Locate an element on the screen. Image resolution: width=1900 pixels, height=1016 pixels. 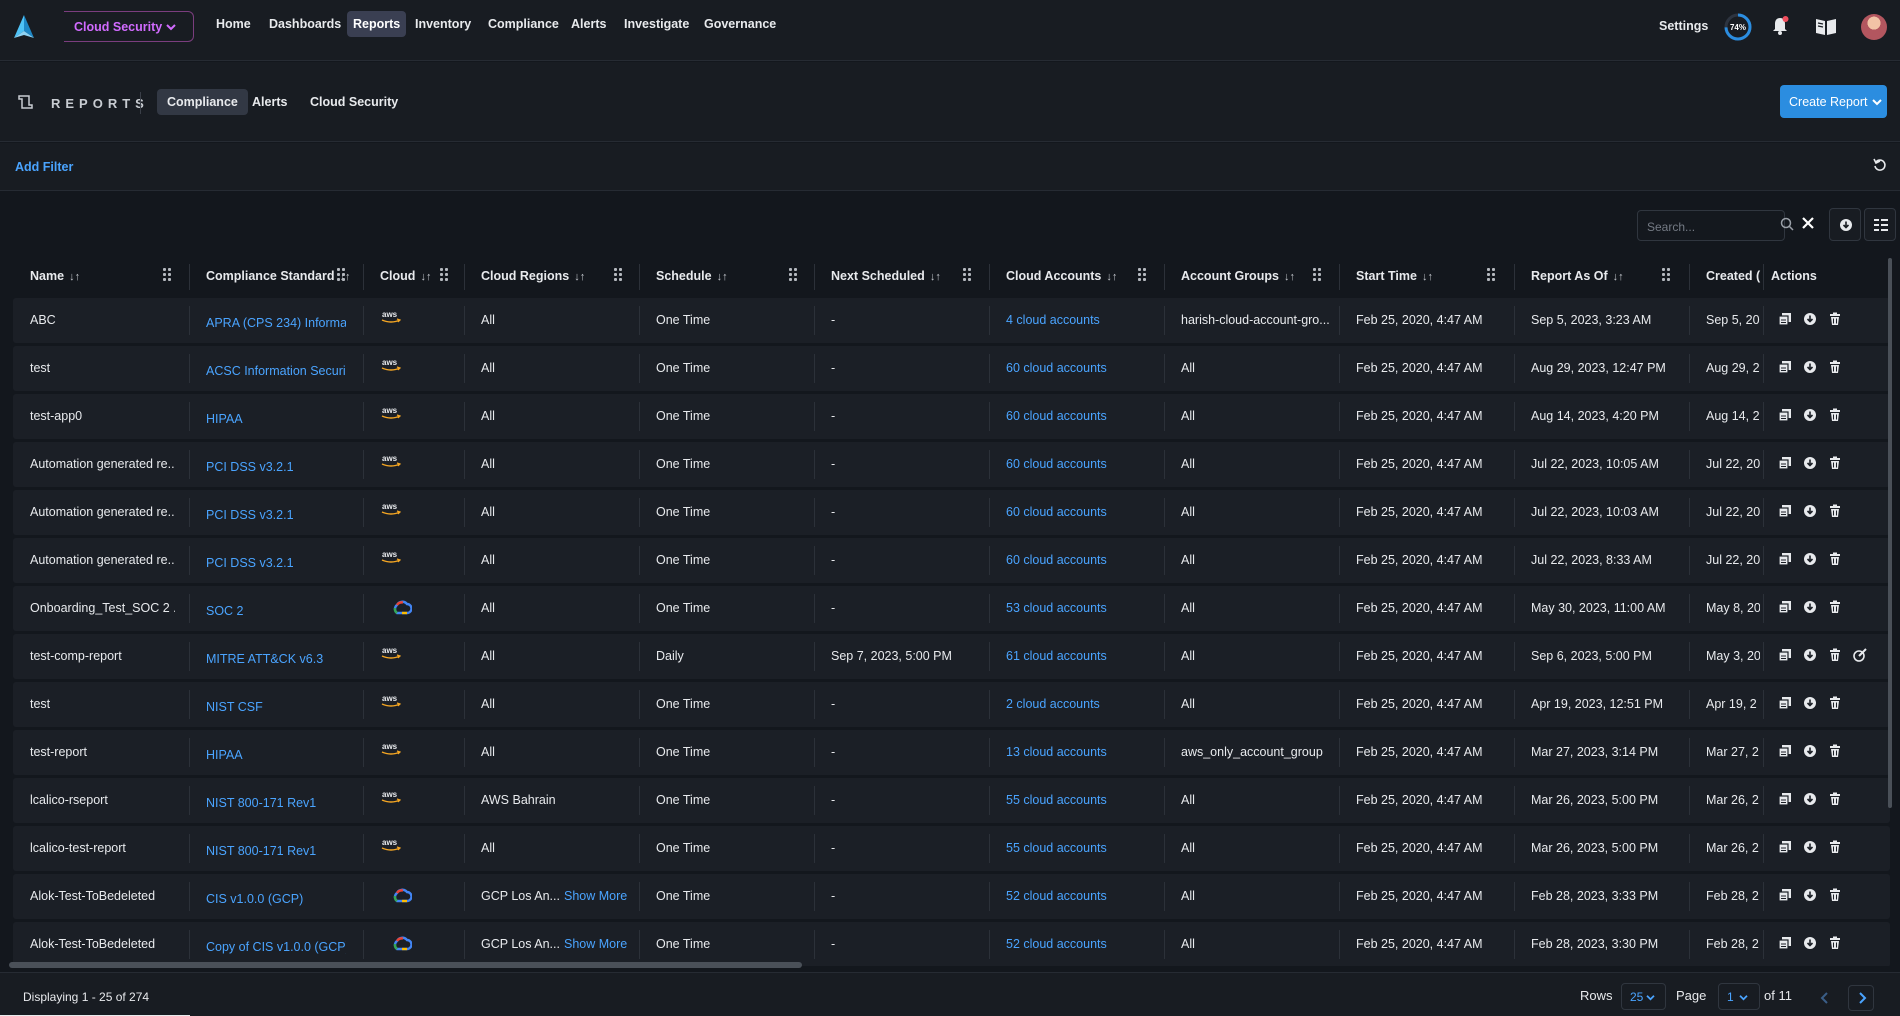
nav-governance: Governance is located at coordinates (740, 24).